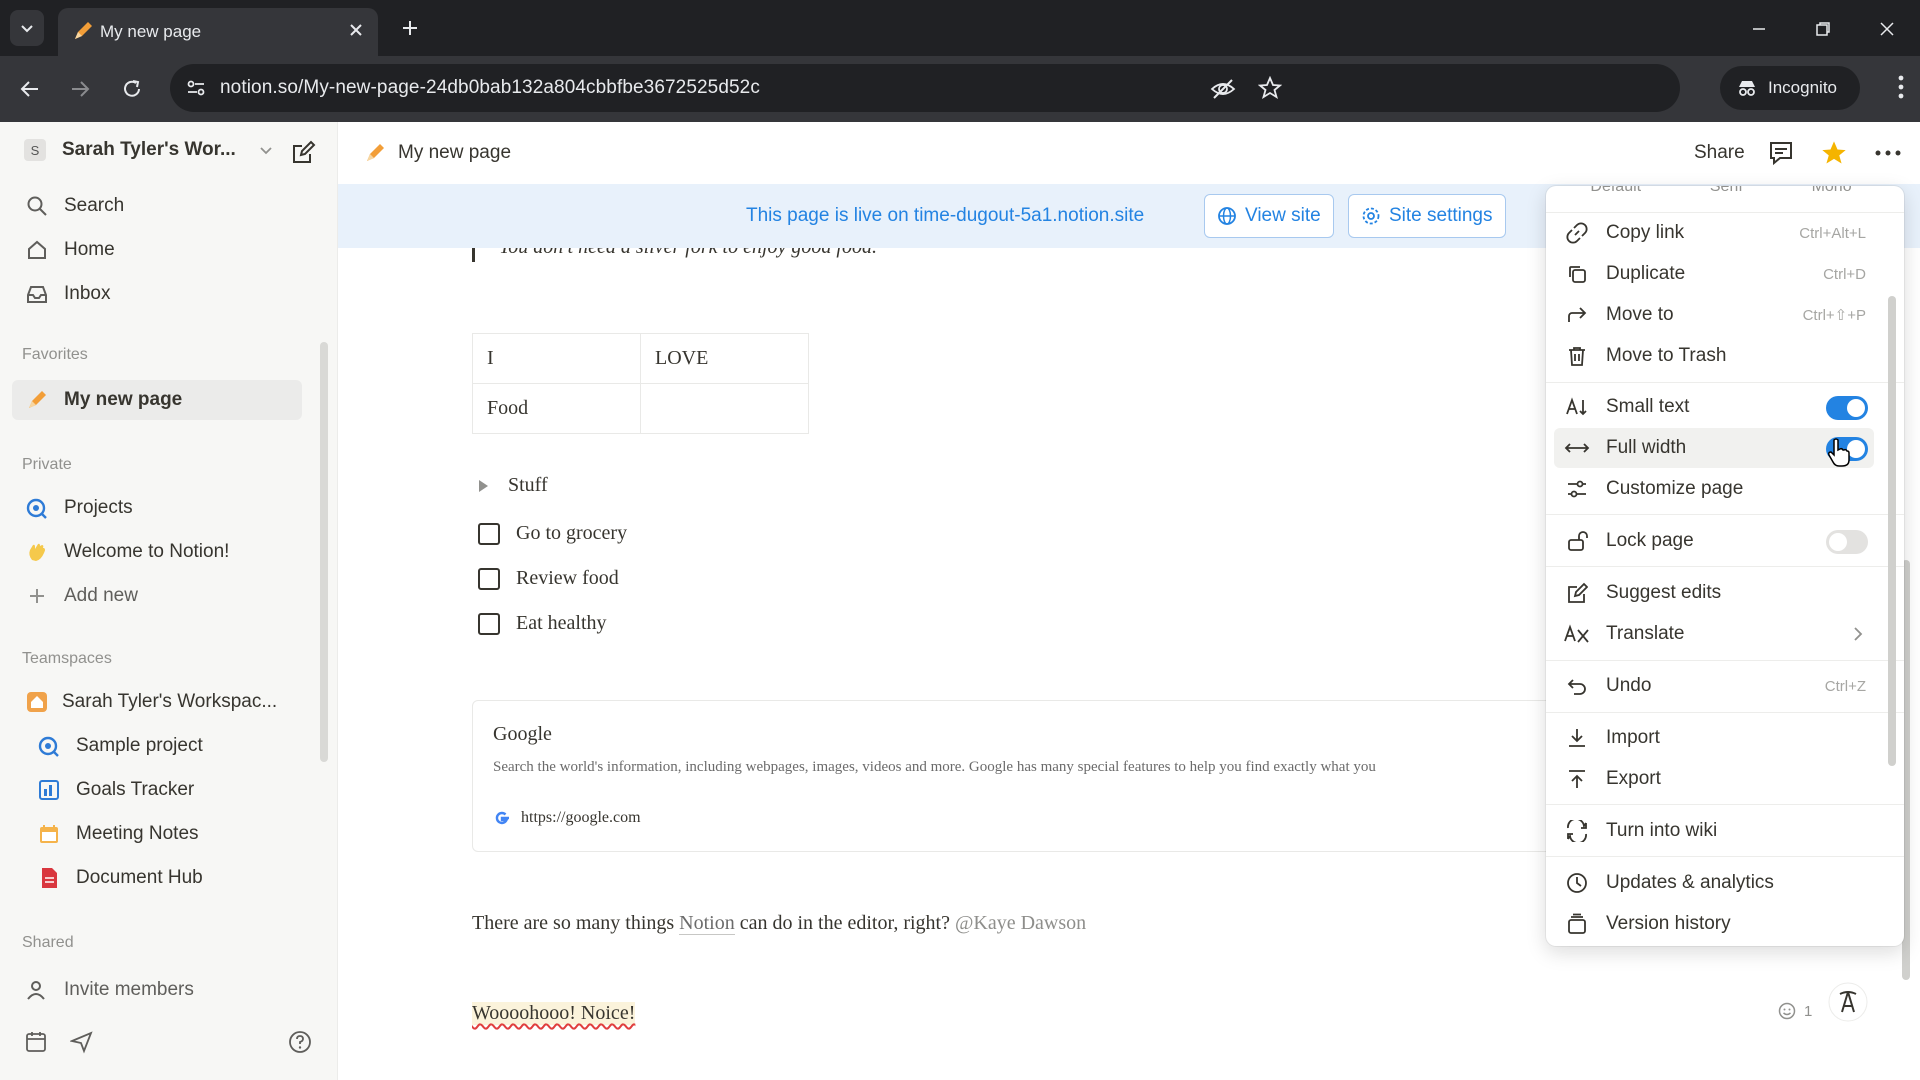 This screenshot has width=1920, height=1080. I want to click on invite-members-button: Invite members, so click(157, 990).